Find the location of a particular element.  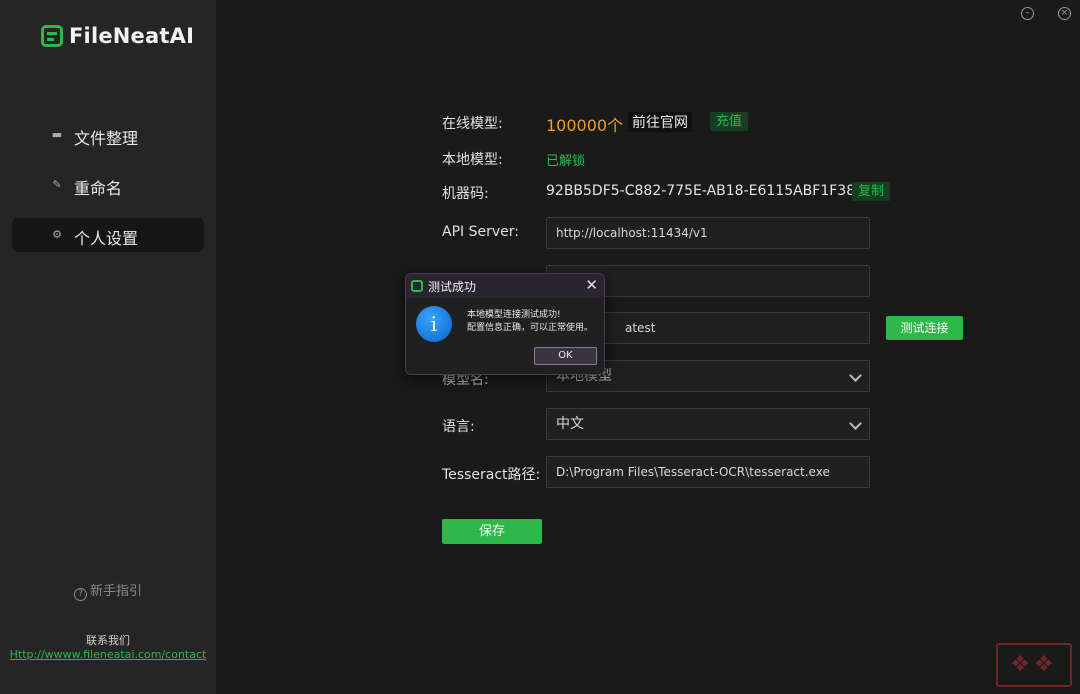

app-logo: FileNeatAI is located at coordinates (117, 36).